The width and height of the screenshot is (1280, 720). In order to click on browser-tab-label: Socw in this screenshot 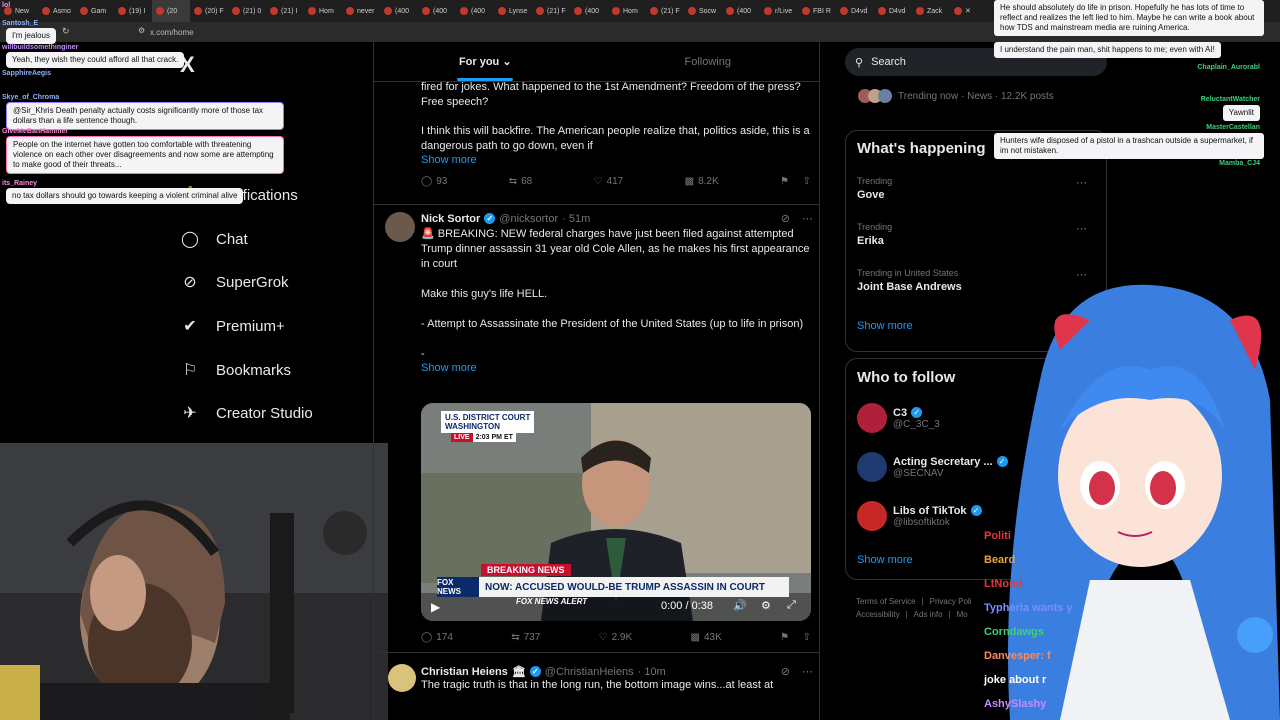, I will do `click(708, 11)`.